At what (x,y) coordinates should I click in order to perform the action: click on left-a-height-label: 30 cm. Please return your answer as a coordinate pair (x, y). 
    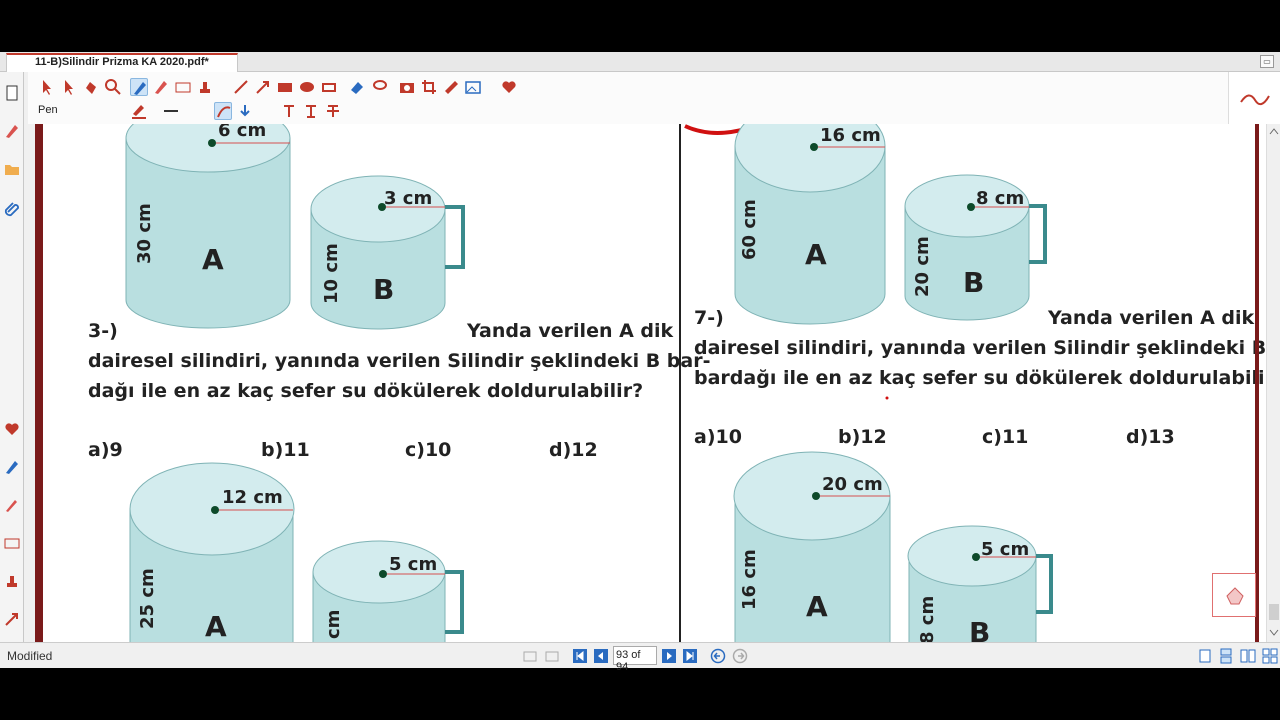
    Looking at the image, I should click on (144, 233).